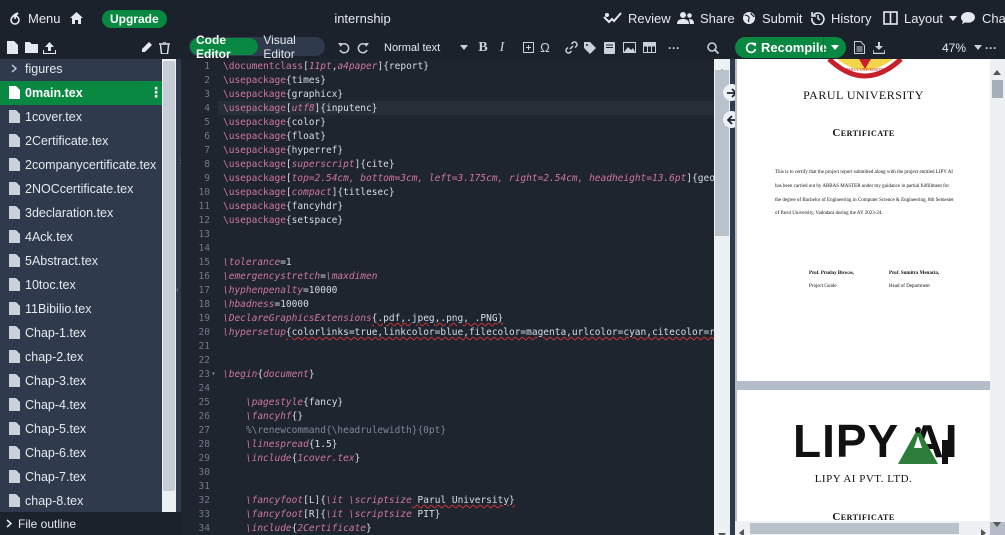  Describe the element at coordinates (997, 293) in the screenshot. I see `pdf-vertical-scrollbar` at that location.